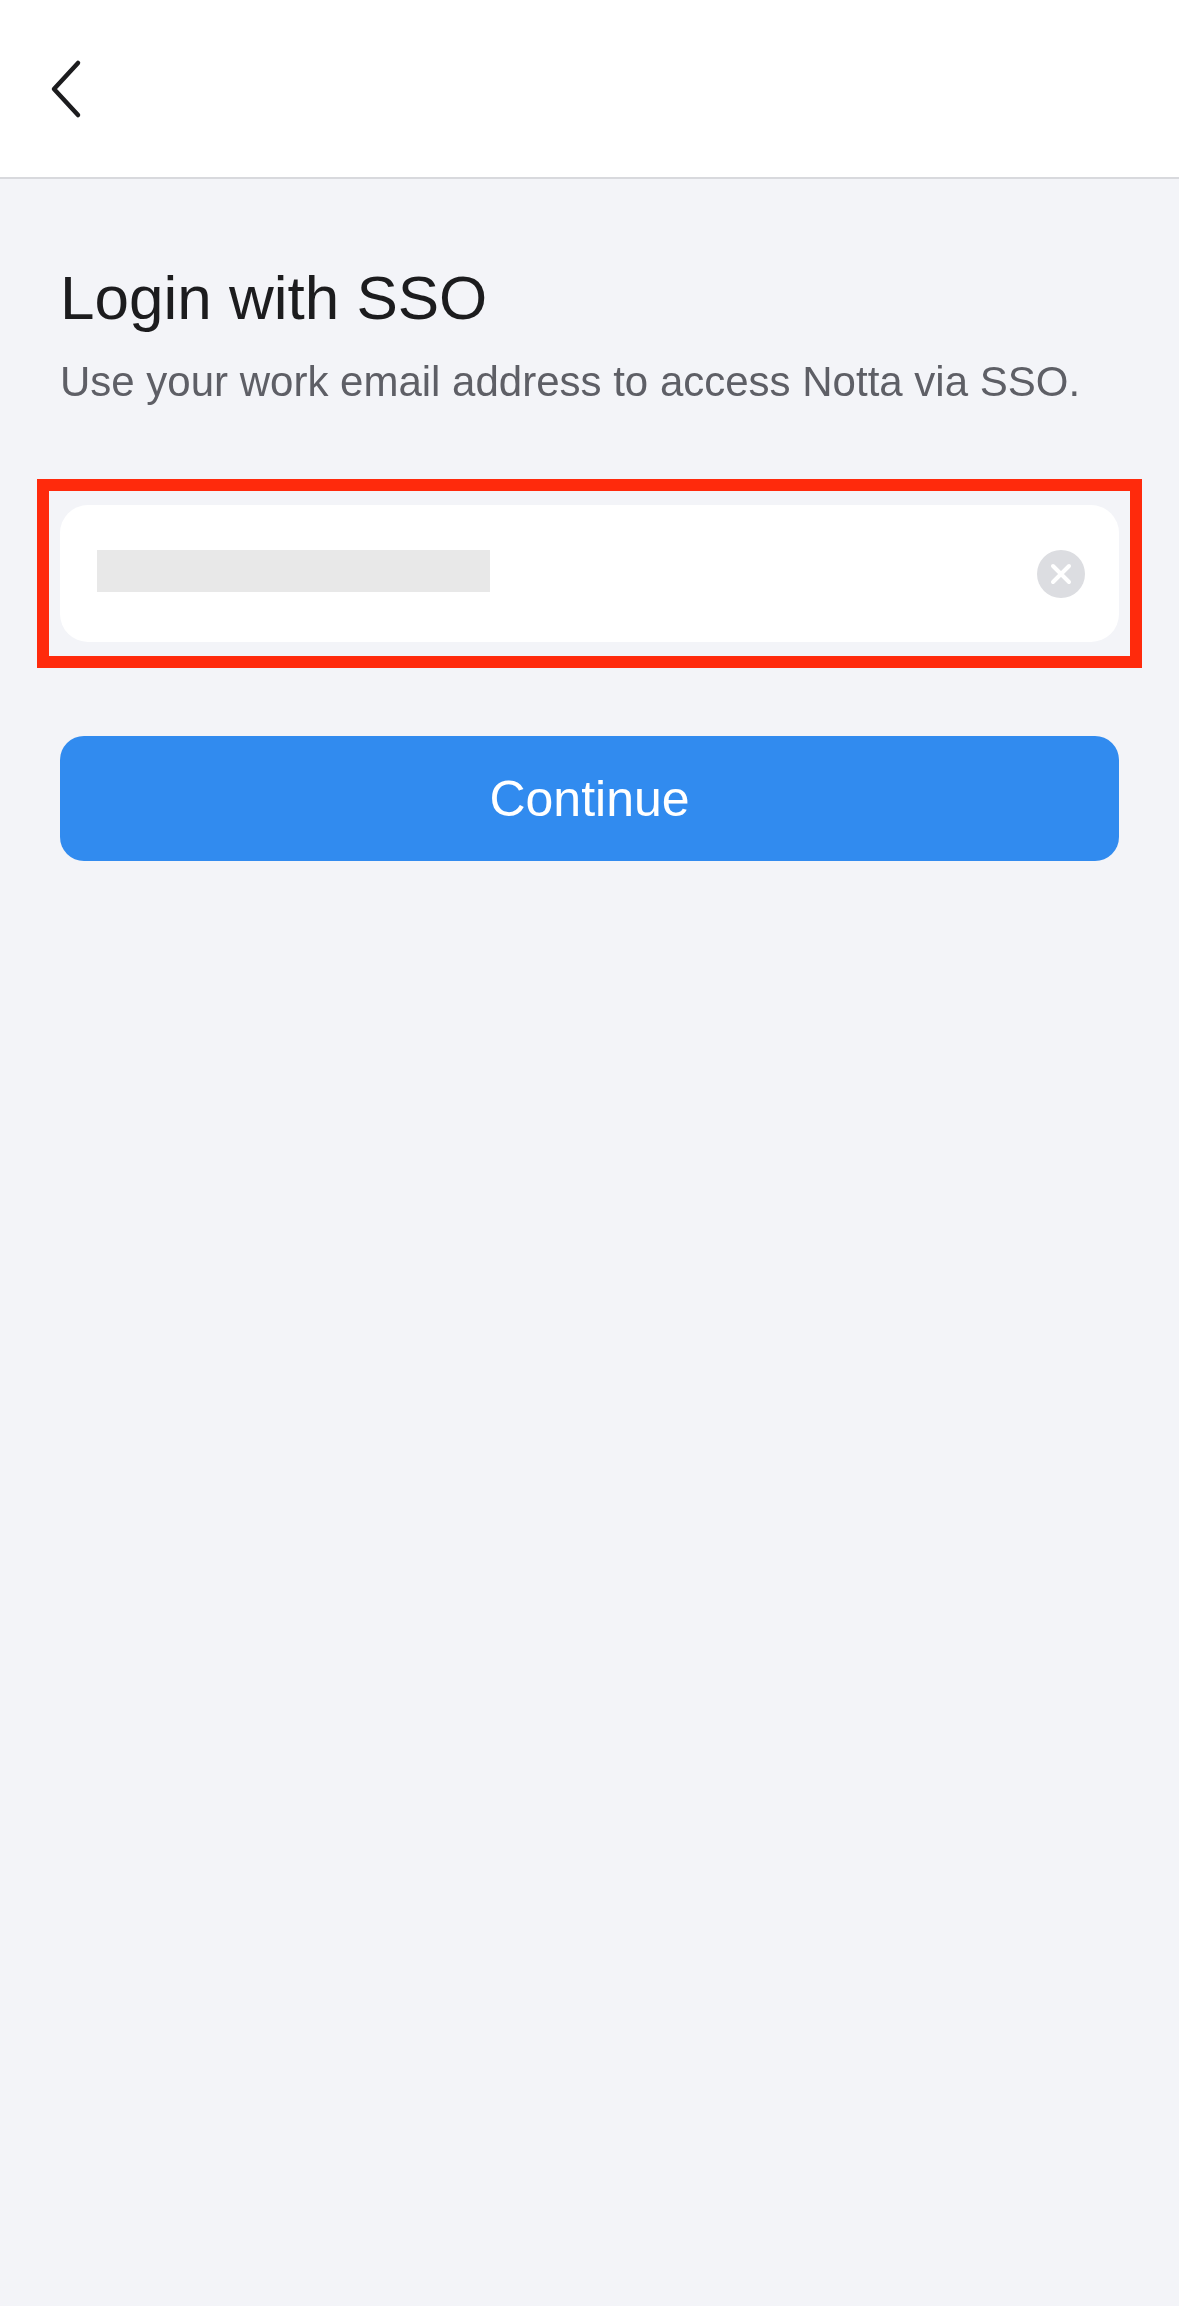 This screenshot has height=2306, width=1179. I want to click on subtitle: Use your work email address to access Notta via SSO., so click(571, 382).